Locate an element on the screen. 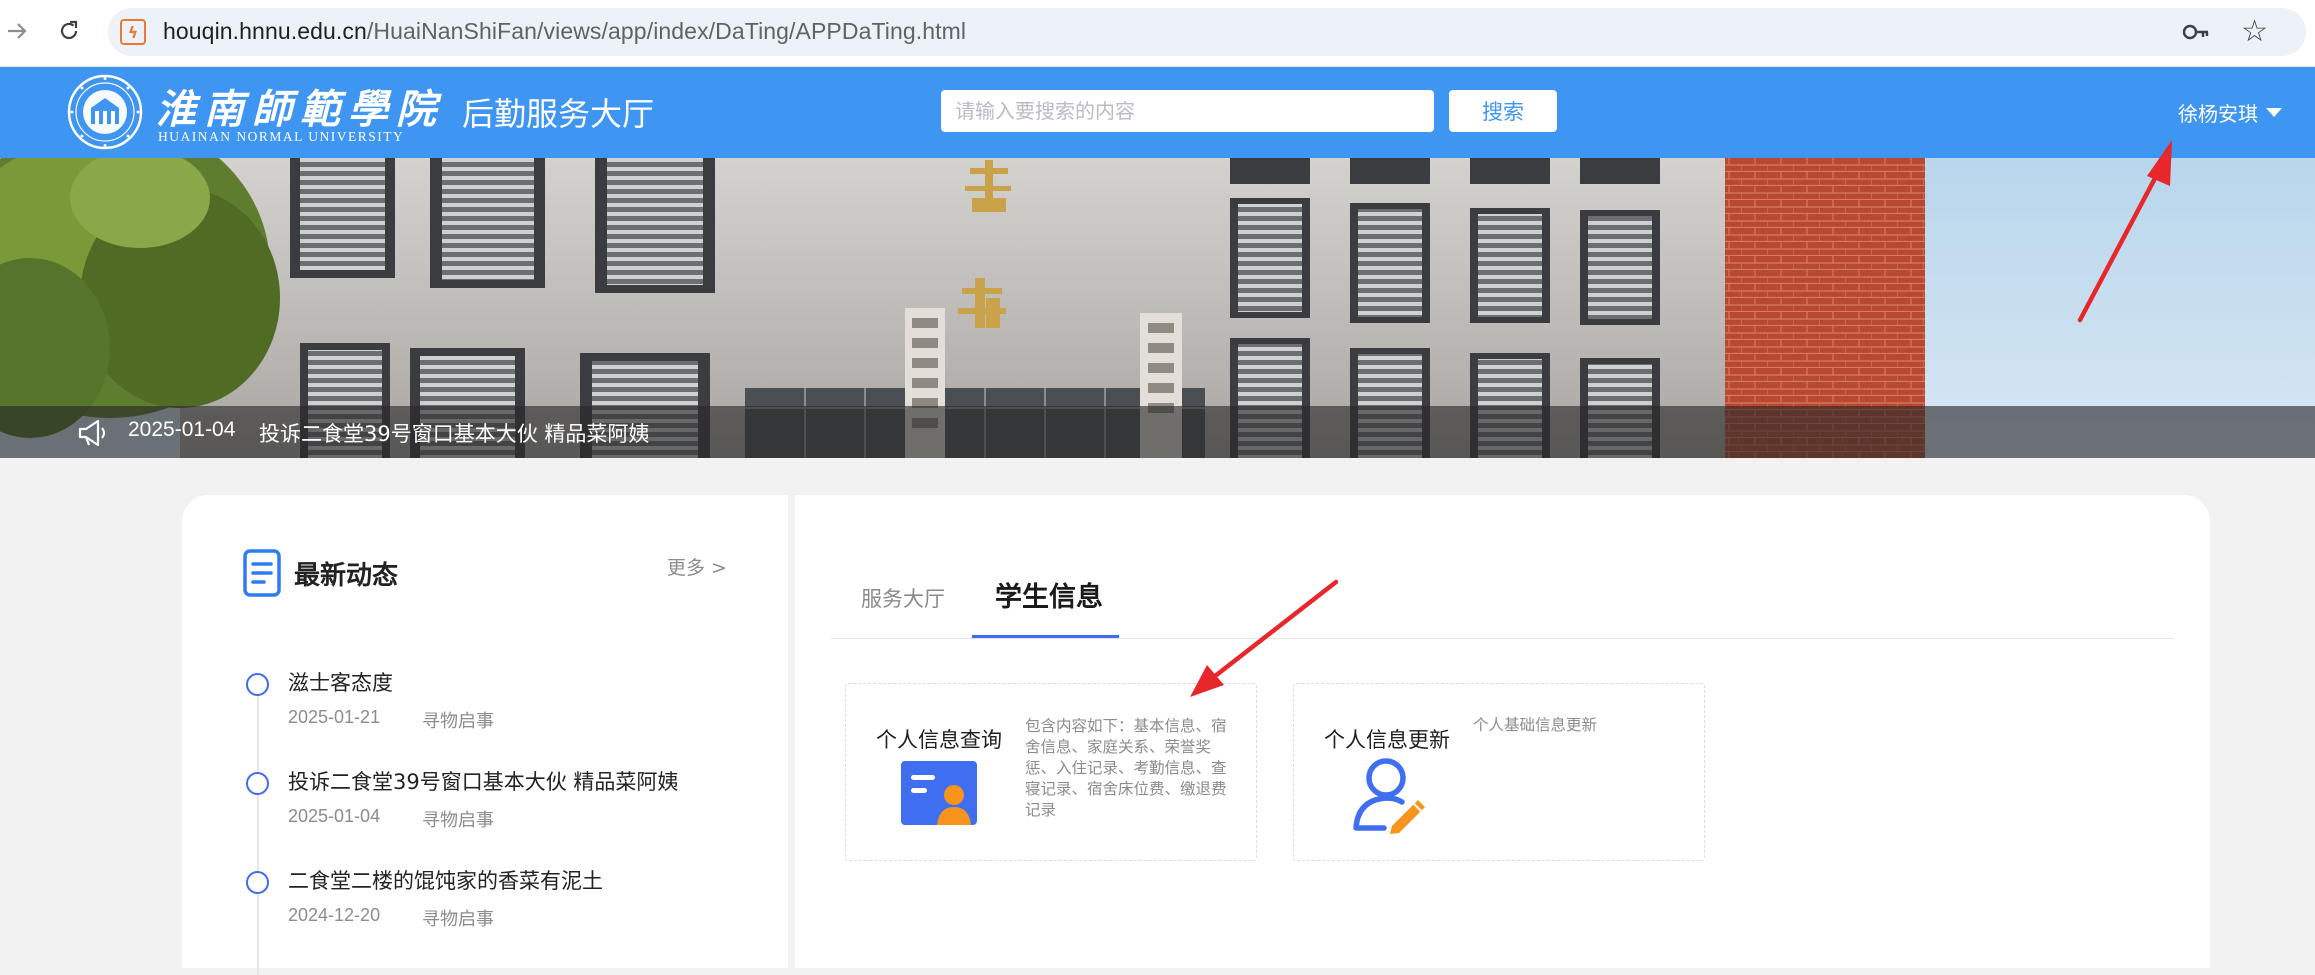  notice-date: 2025-01-04 is located at coordinates (182, 429).